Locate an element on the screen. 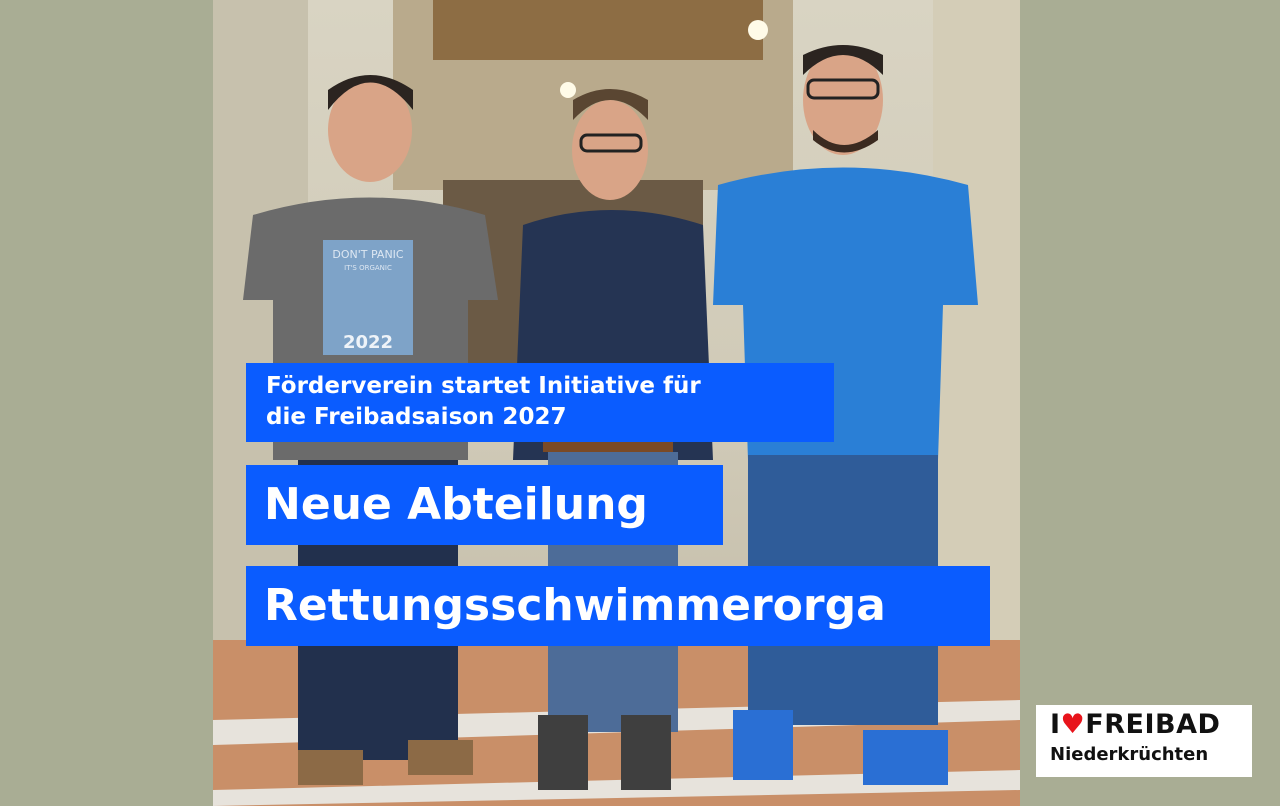  headline-line-2: Rettungsschwimmerorga is located at coordinates (575, 605).